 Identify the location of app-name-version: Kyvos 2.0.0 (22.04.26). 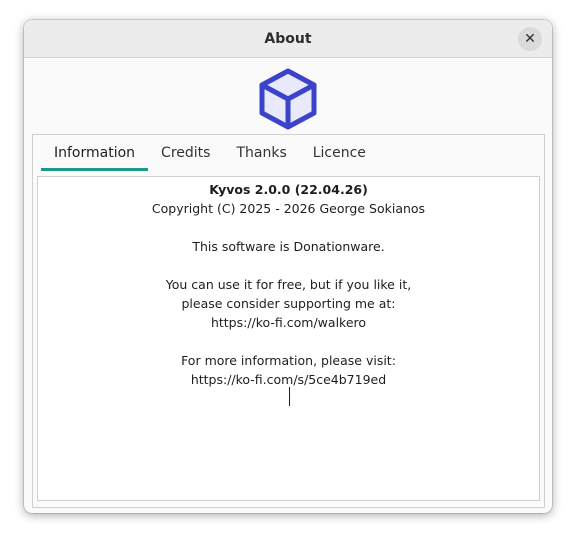
(288, 189).